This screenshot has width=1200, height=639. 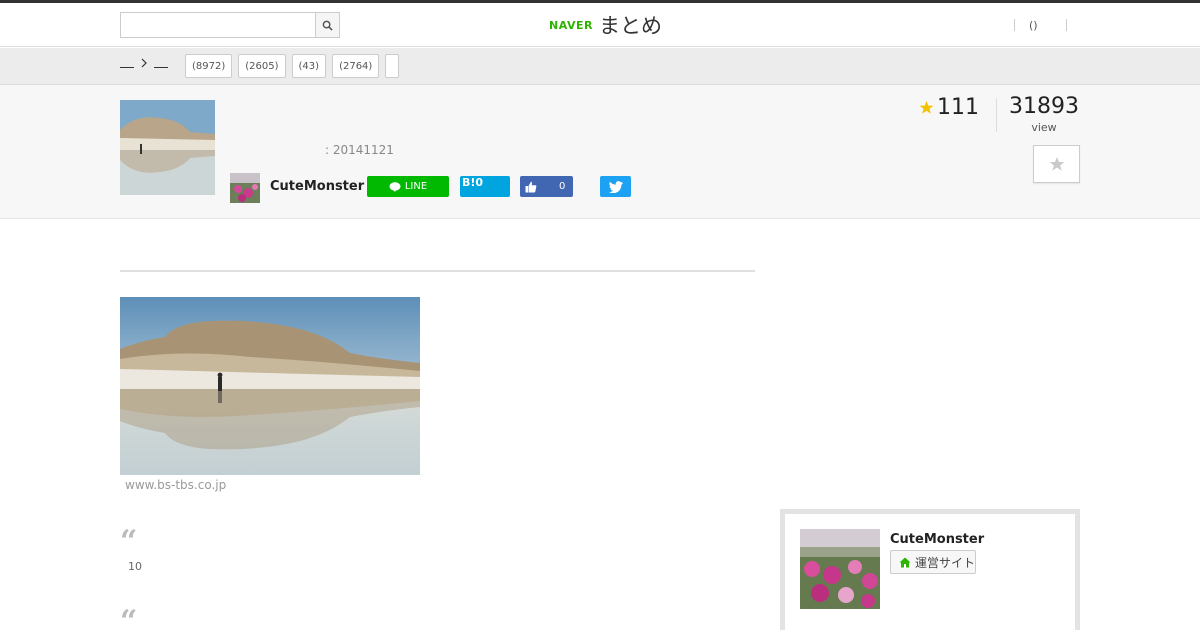 What do you see at coordinates (473, 182) in the screenshot?
I see `hatena-bookmark-label: B!0` at bounding box center [473, 182].